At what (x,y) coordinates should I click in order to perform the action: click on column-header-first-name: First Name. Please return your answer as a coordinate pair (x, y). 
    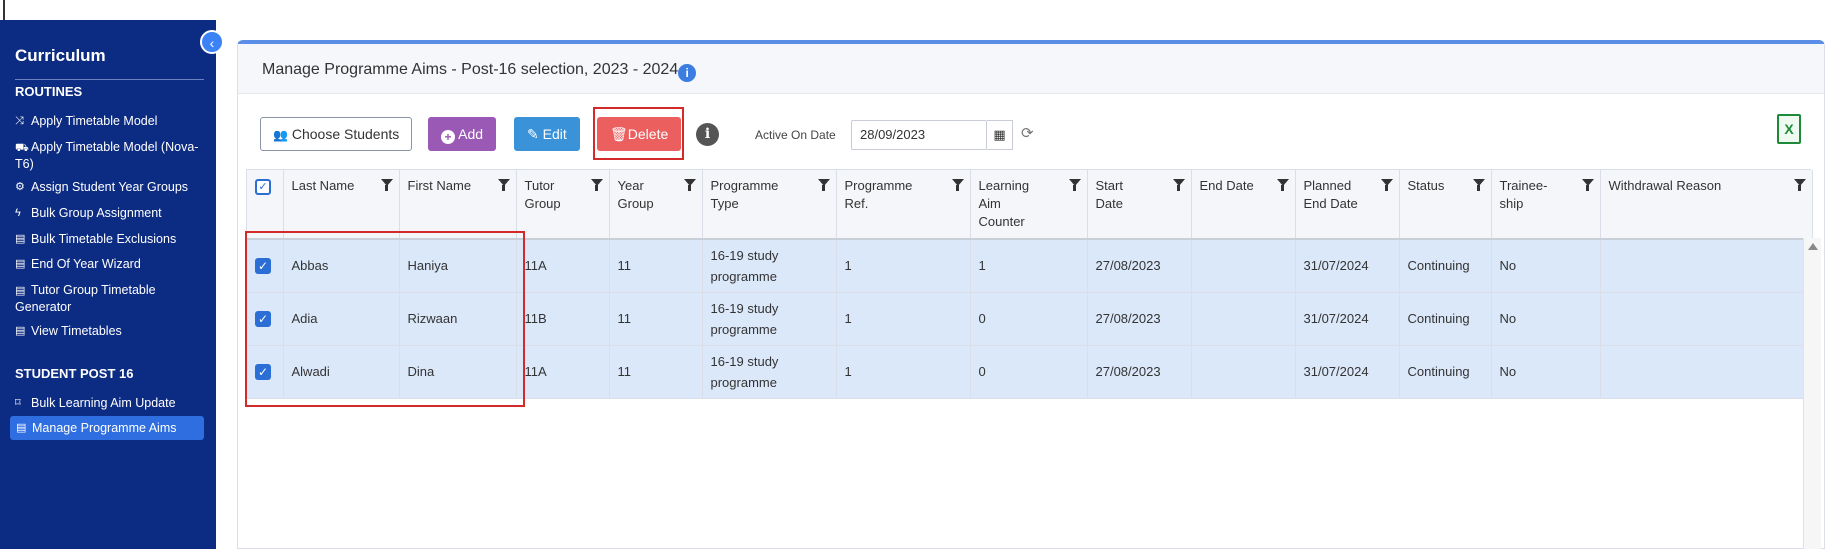
    Looking at the image, I should click on (458, 205).